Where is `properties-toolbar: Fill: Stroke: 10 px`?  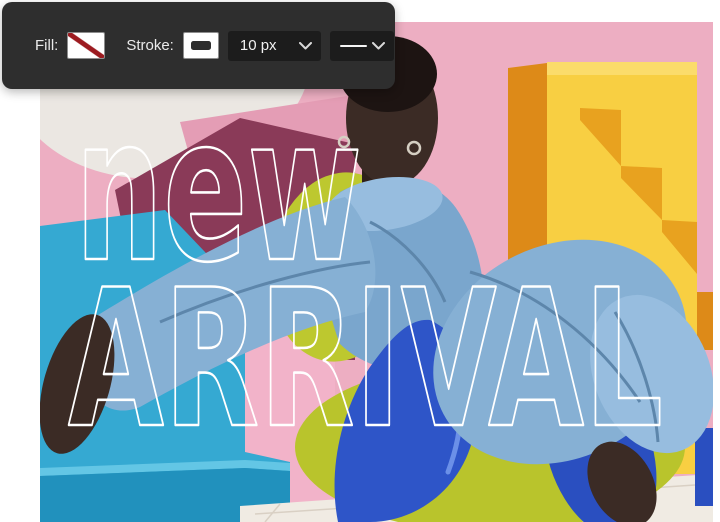 properties-toolbar: Fill: Stroke: 10 px is located at coordinates (198, 45).